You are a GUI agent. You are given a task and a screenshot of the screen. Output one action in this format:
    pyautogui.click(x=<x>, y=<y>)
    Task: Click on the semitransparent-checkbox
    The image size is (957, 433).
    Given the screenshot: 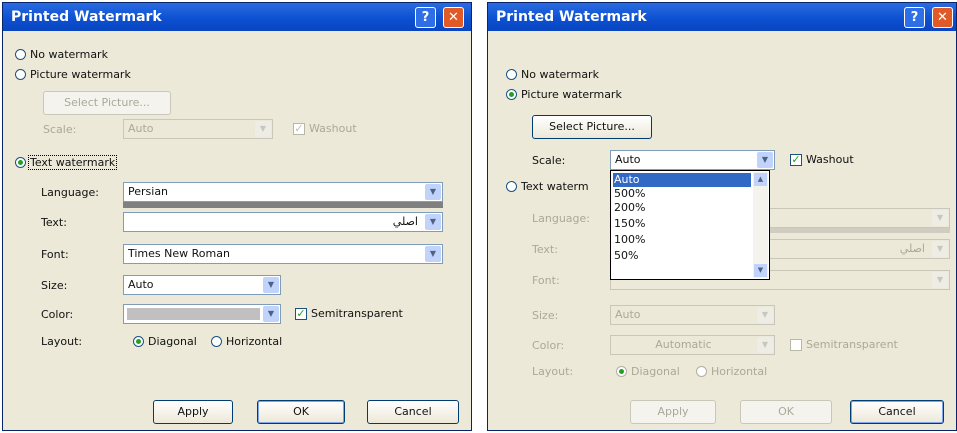 What is the action you would take?
    pyautogui.click(x=796, y=345)
    